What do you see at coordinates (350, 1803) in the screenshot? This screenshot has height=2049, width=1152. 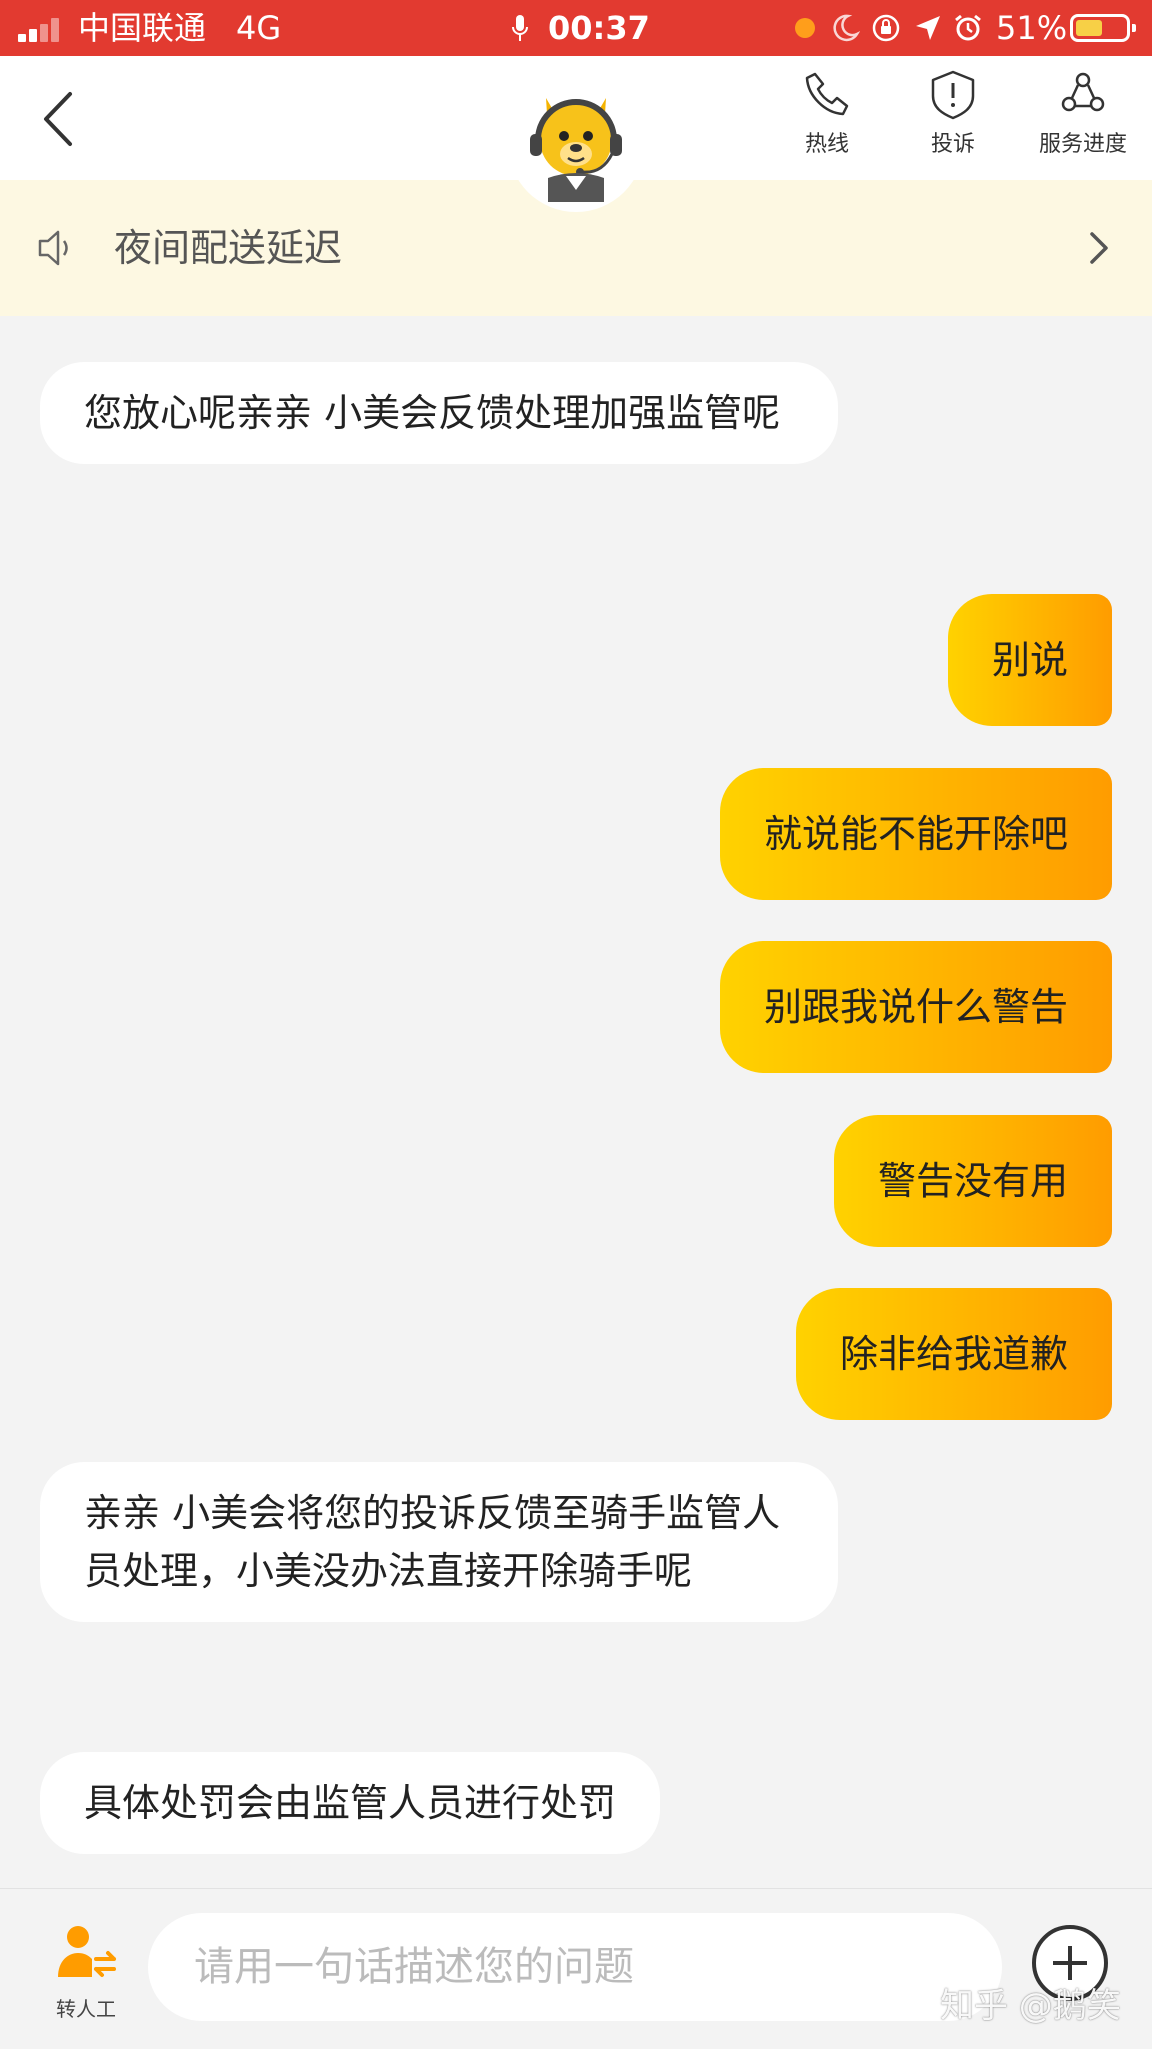 I see `bot-message: 具体处罚会由监管人员进行处罚` at bounding box center [350, 1803].